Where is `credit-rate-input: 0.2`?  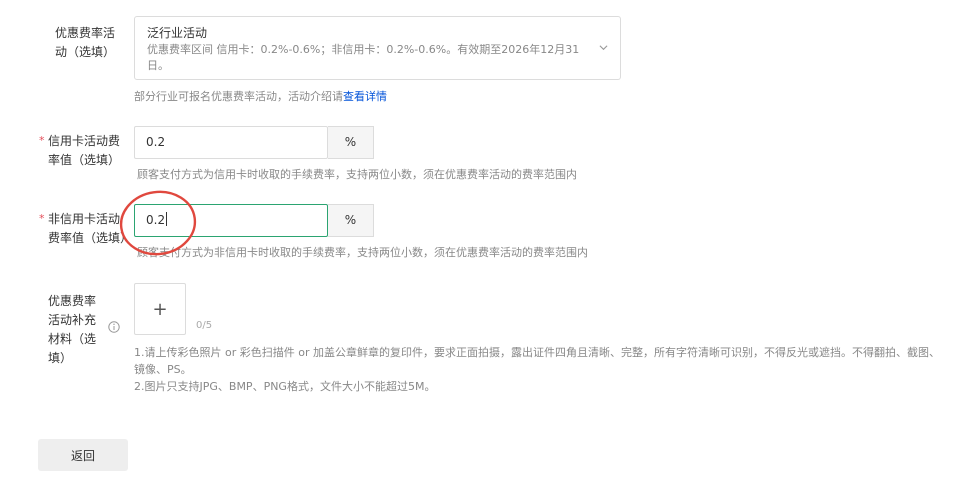
credit-rate-input: 0.2 is located at coordinates (231, 142).